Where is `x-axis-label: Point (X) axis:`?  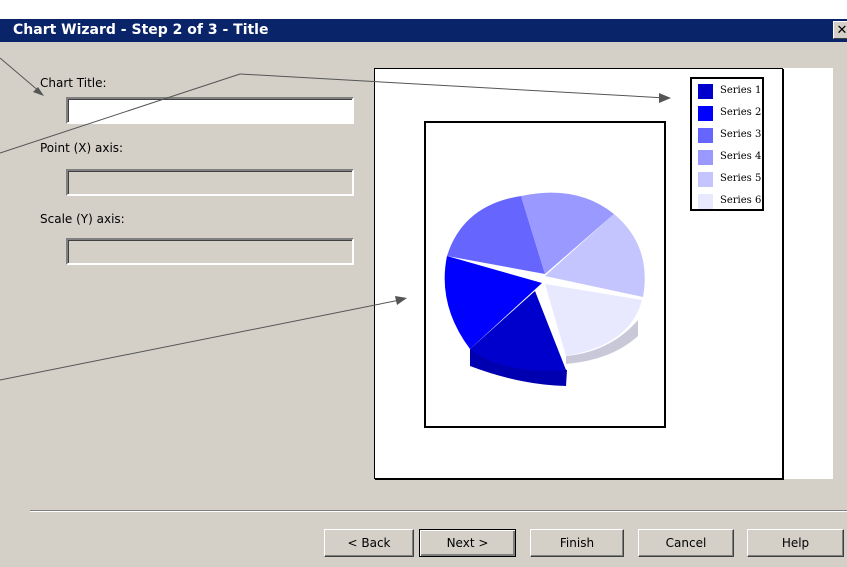
x-axis-label: Point (X) axis: is located at coordinates (82, 148).